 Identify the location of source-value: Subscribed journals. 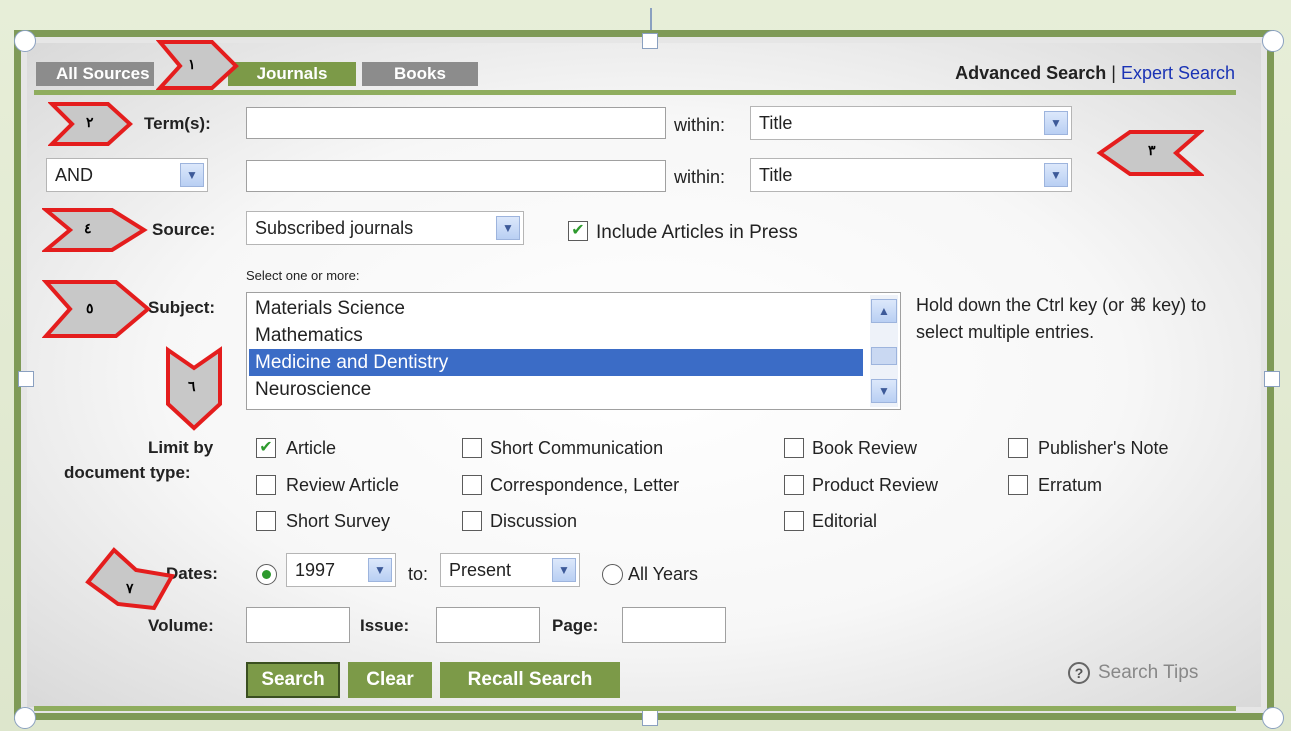
(334, 228).